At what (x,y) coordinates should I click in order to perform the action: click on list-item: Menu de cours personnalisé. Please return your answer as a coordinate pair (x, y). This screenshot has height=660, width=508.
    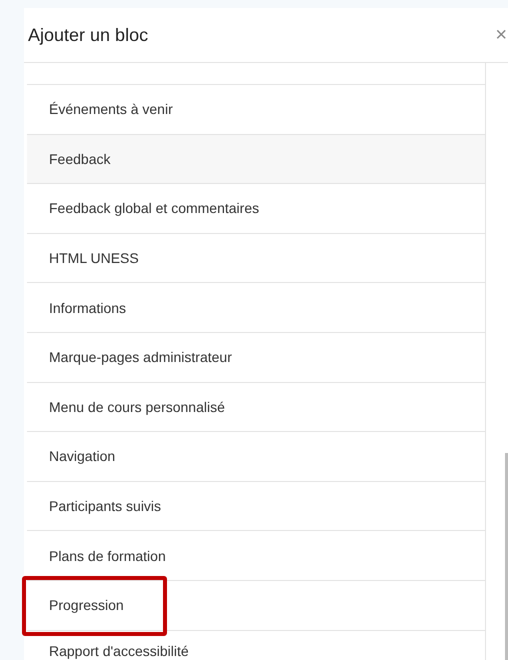
    Looking at the image, I should click on (256, 407).